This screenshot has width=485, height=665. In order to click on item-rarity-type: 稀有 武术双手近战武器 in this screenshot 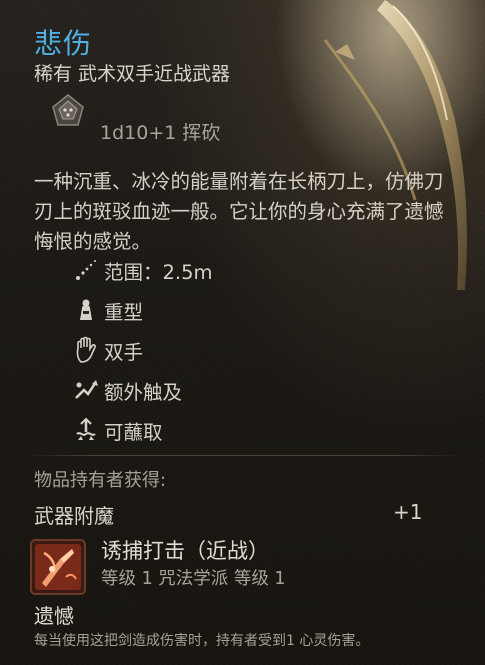, I will do `click(132, 74)`.